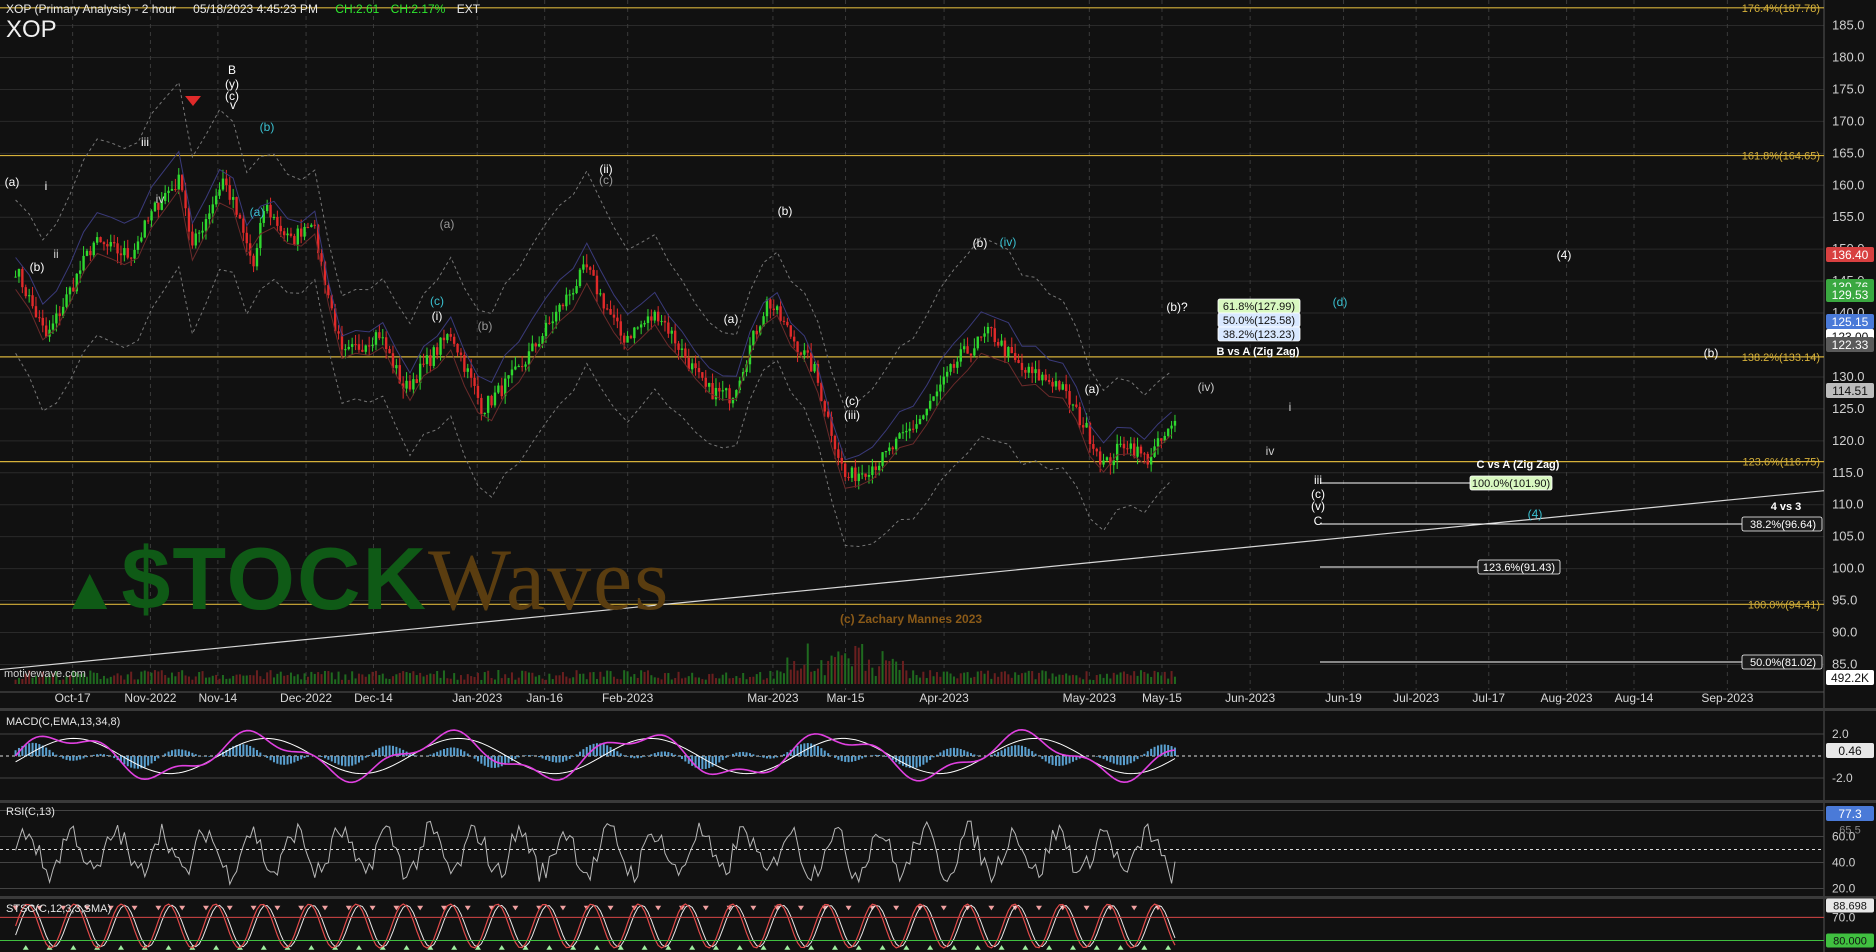  I want to click on price-tick-label: 130.0, so click(1848, 376).